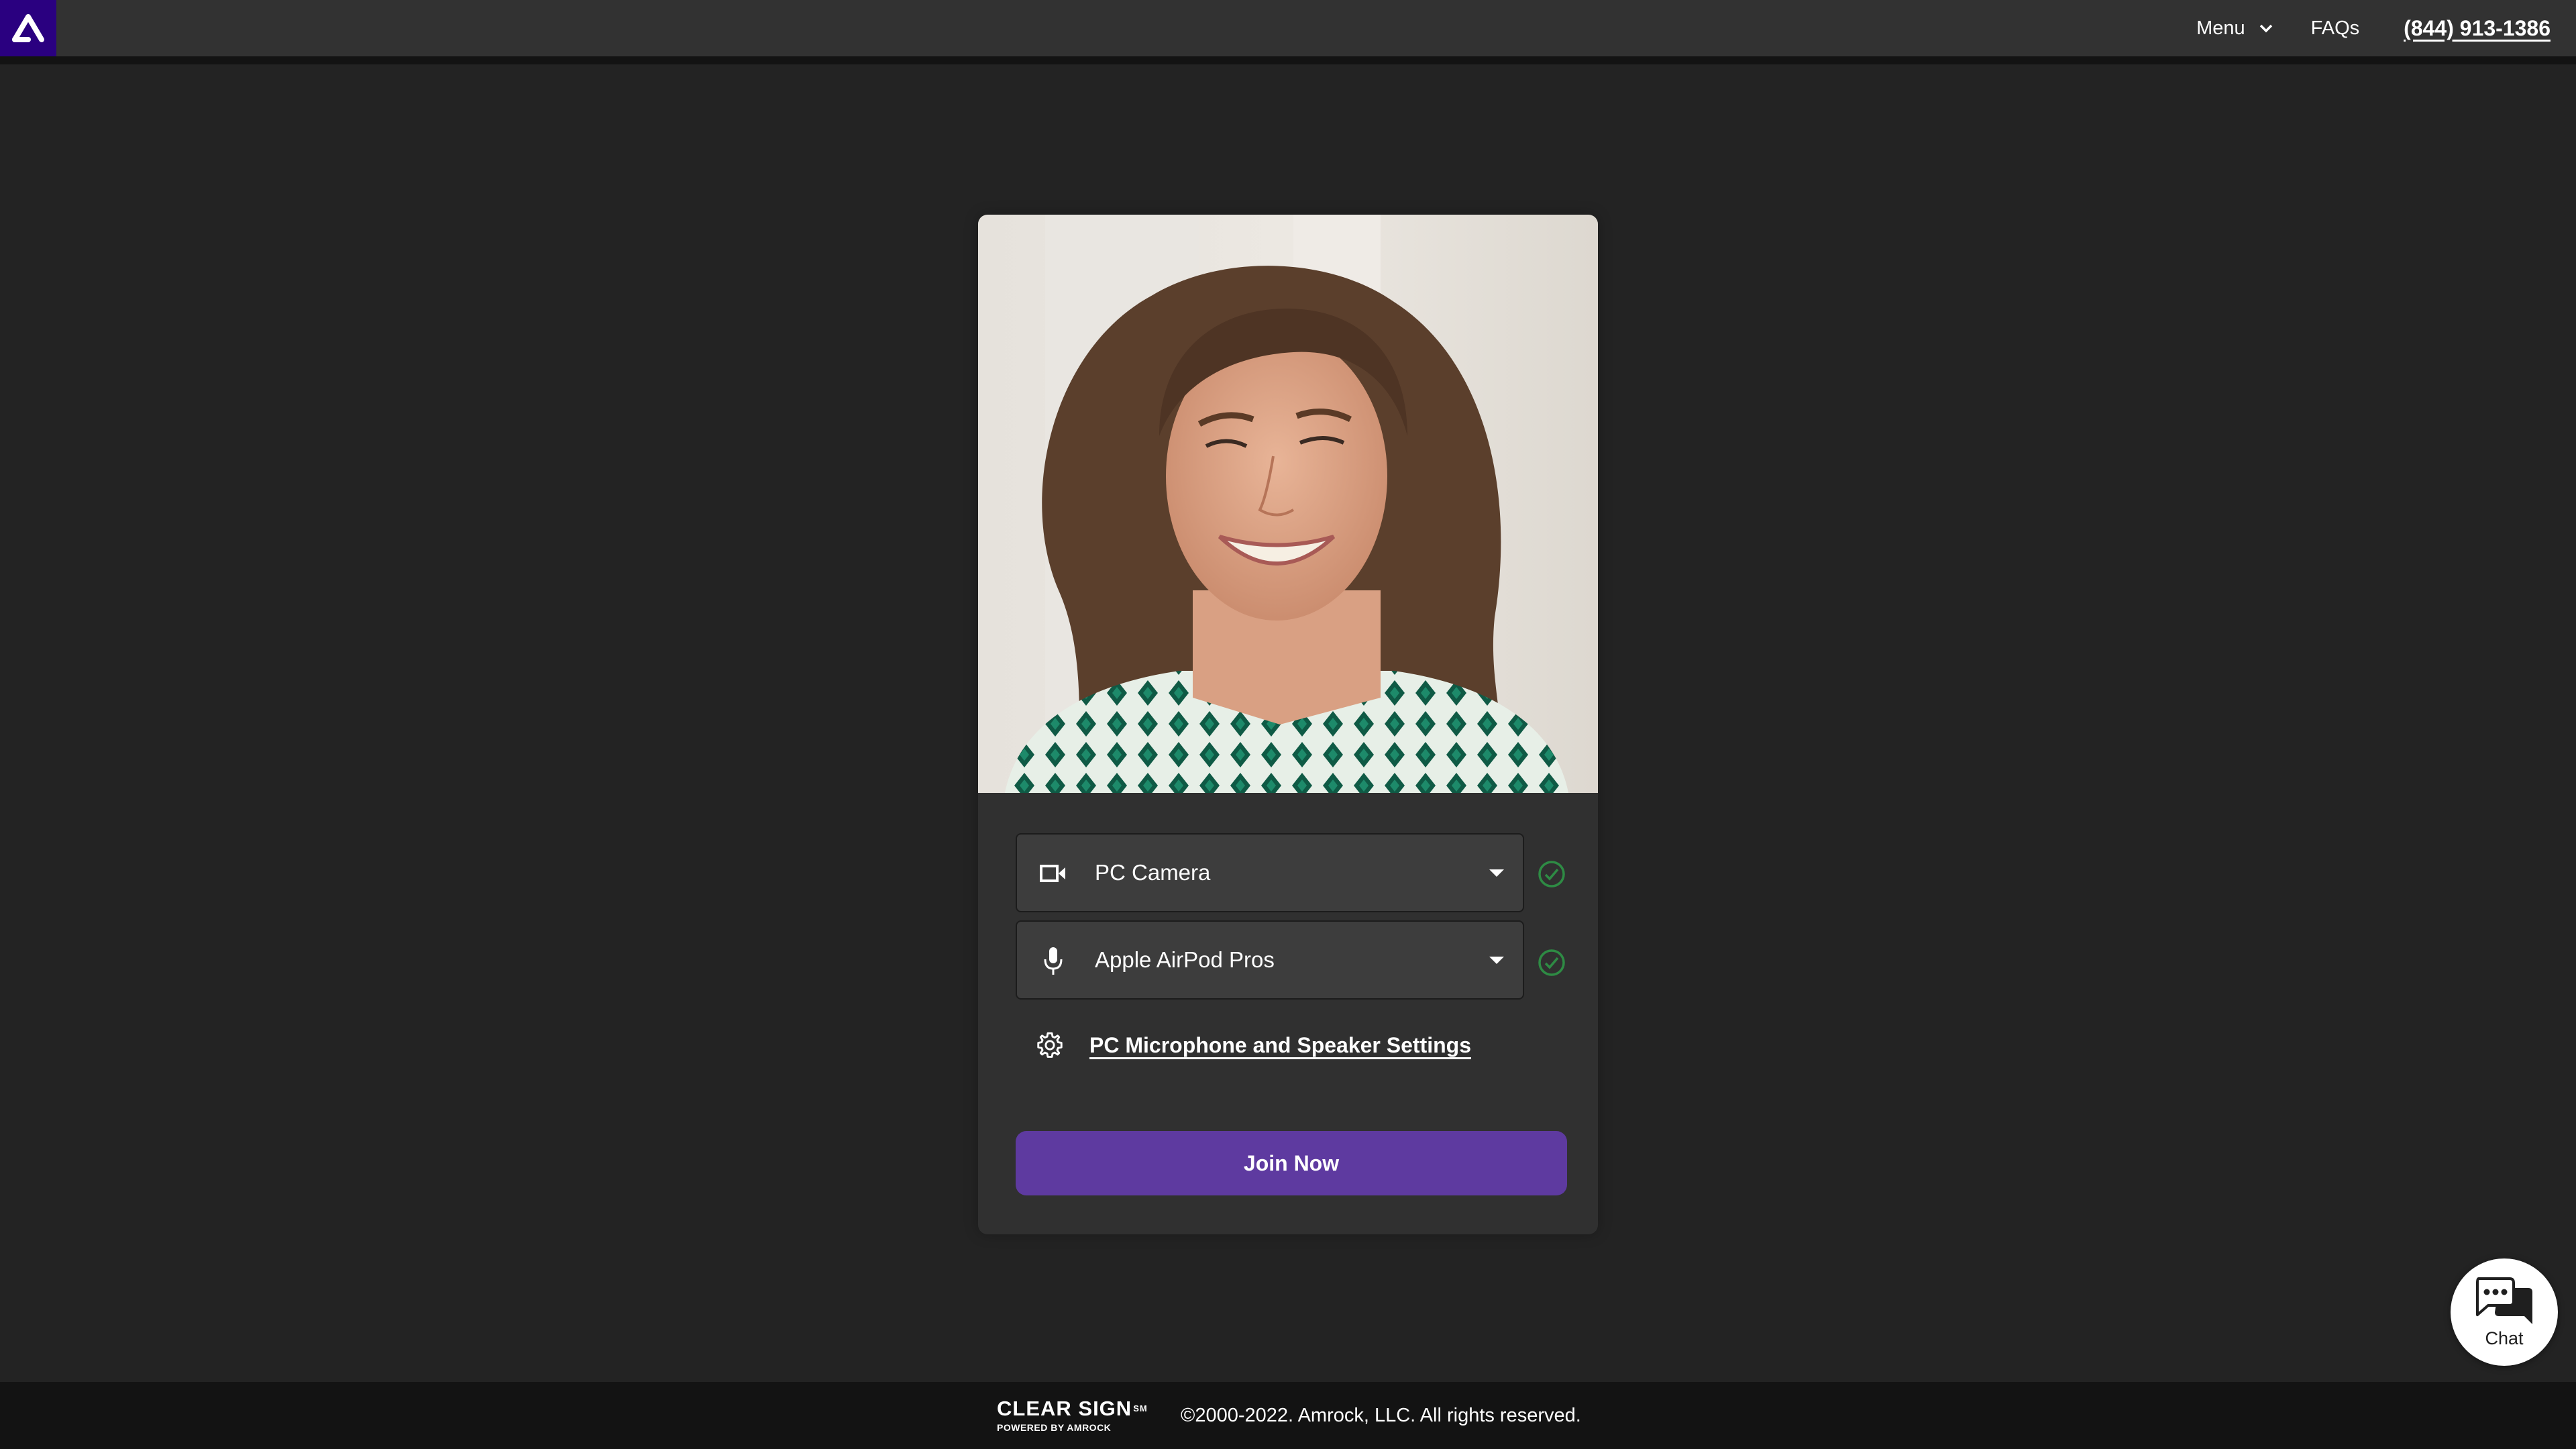 This screenshot has height=1449, width=2576. I want to click on microphone-select: Apple AirPod Pros, so click(1270, 960).